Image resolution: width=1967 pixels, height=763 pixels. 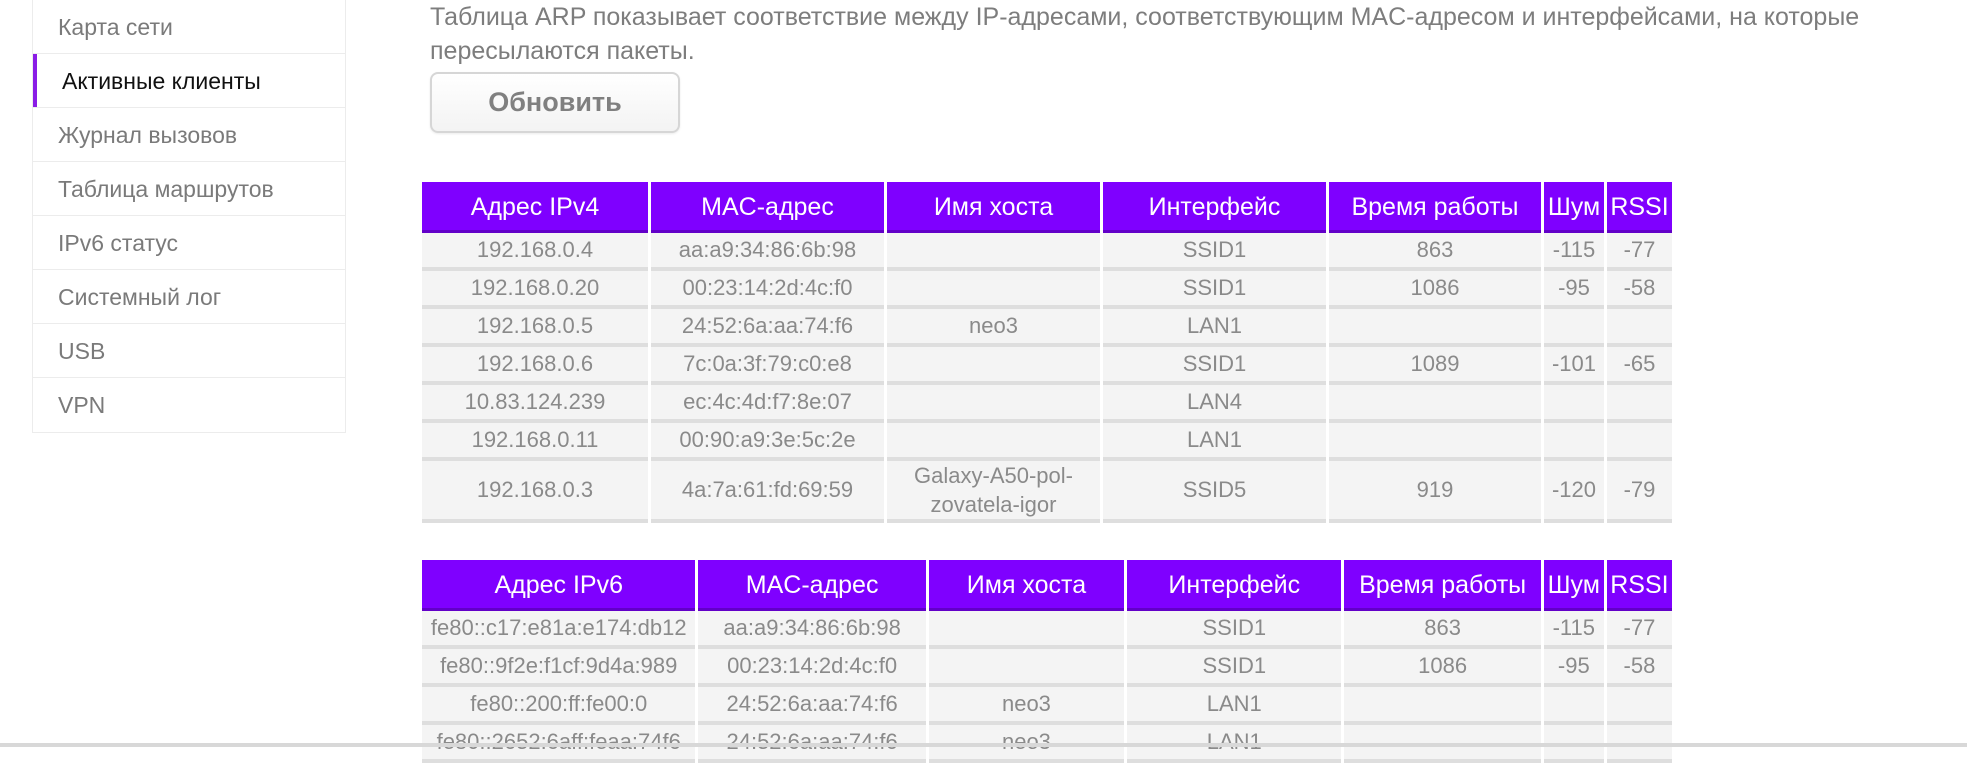 What do you see at coordinates (535, 290) in the screenshot?
I see `cell-address: 192.168.0.20` at bounding box center [535, 290].